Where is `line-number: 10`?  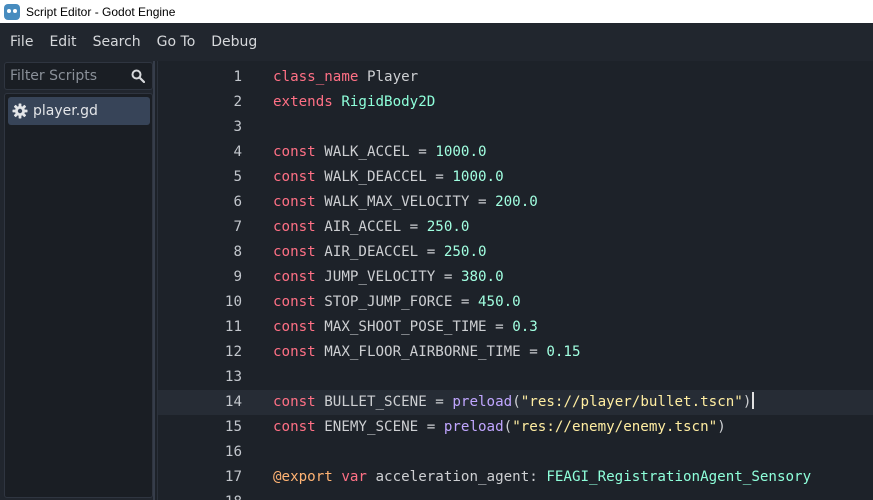
line-number: 10 is located at coordinates (233, 302).